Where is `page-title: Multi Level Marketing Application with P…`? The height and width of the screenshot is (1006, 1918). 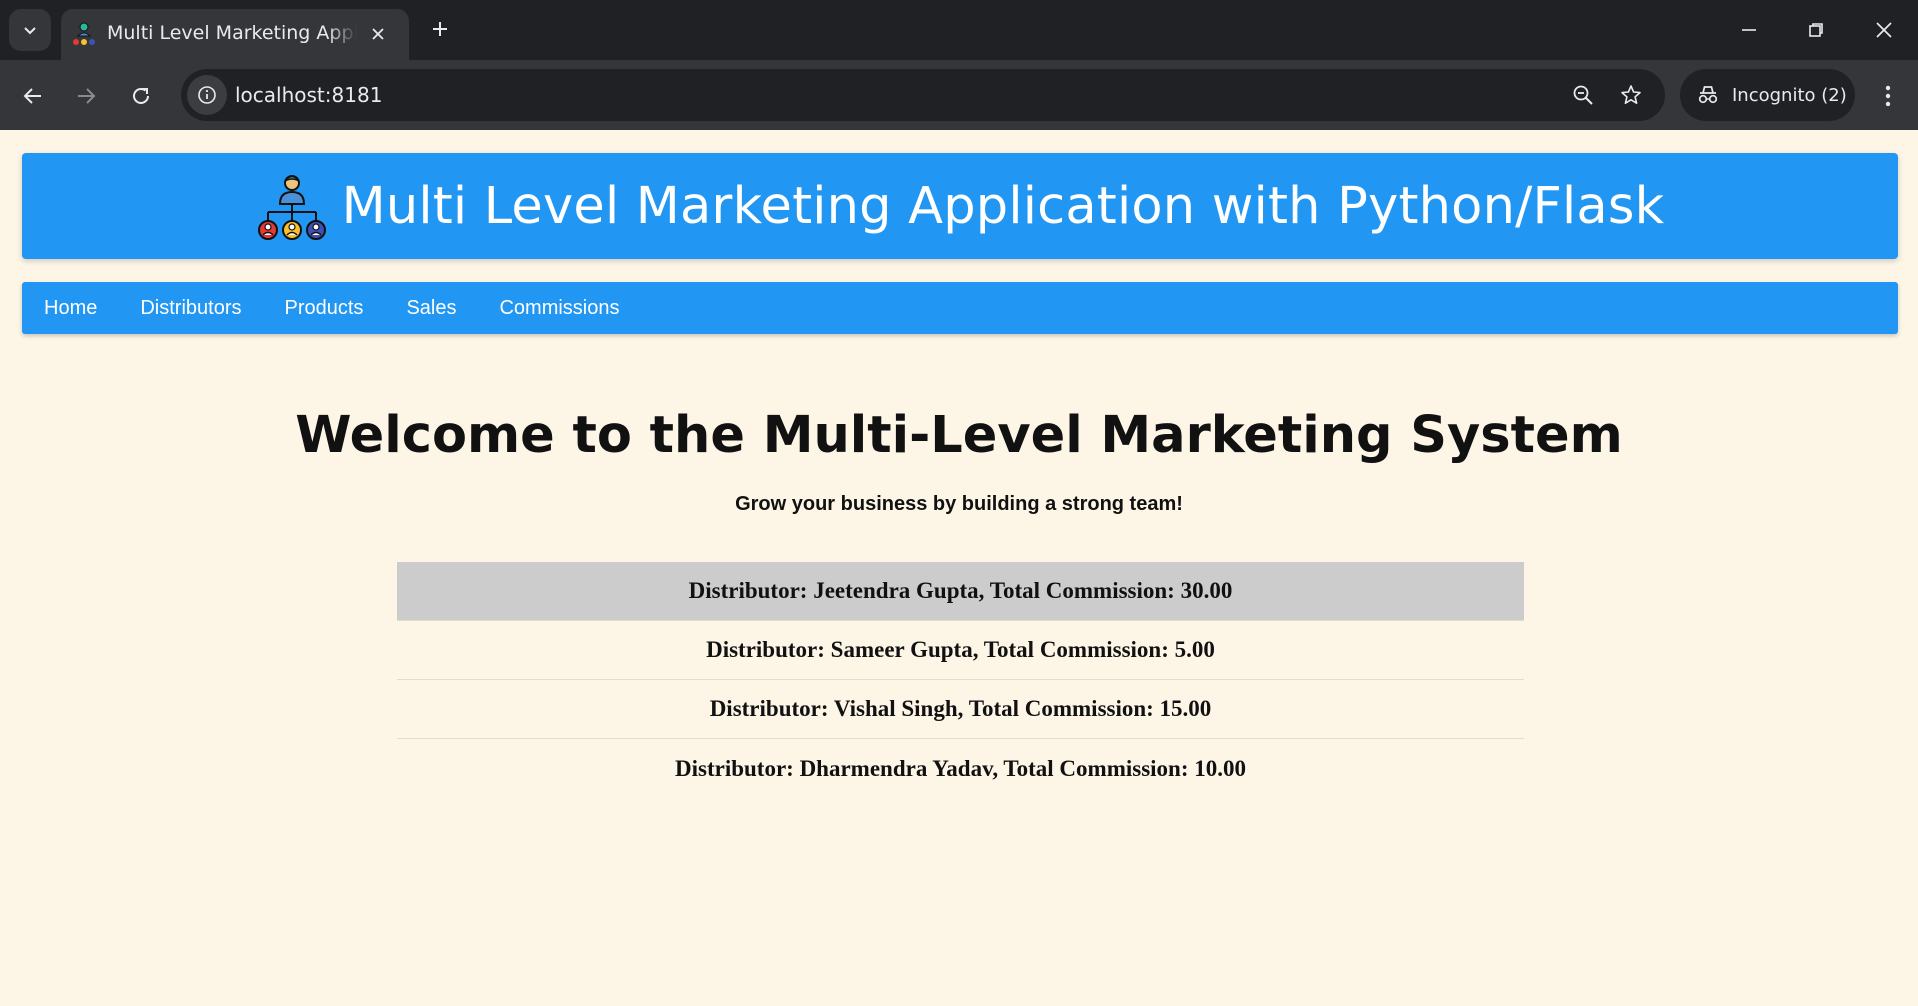 page-title: Multi Level Marketing Application with P… is located at coordinates (1003, 206).